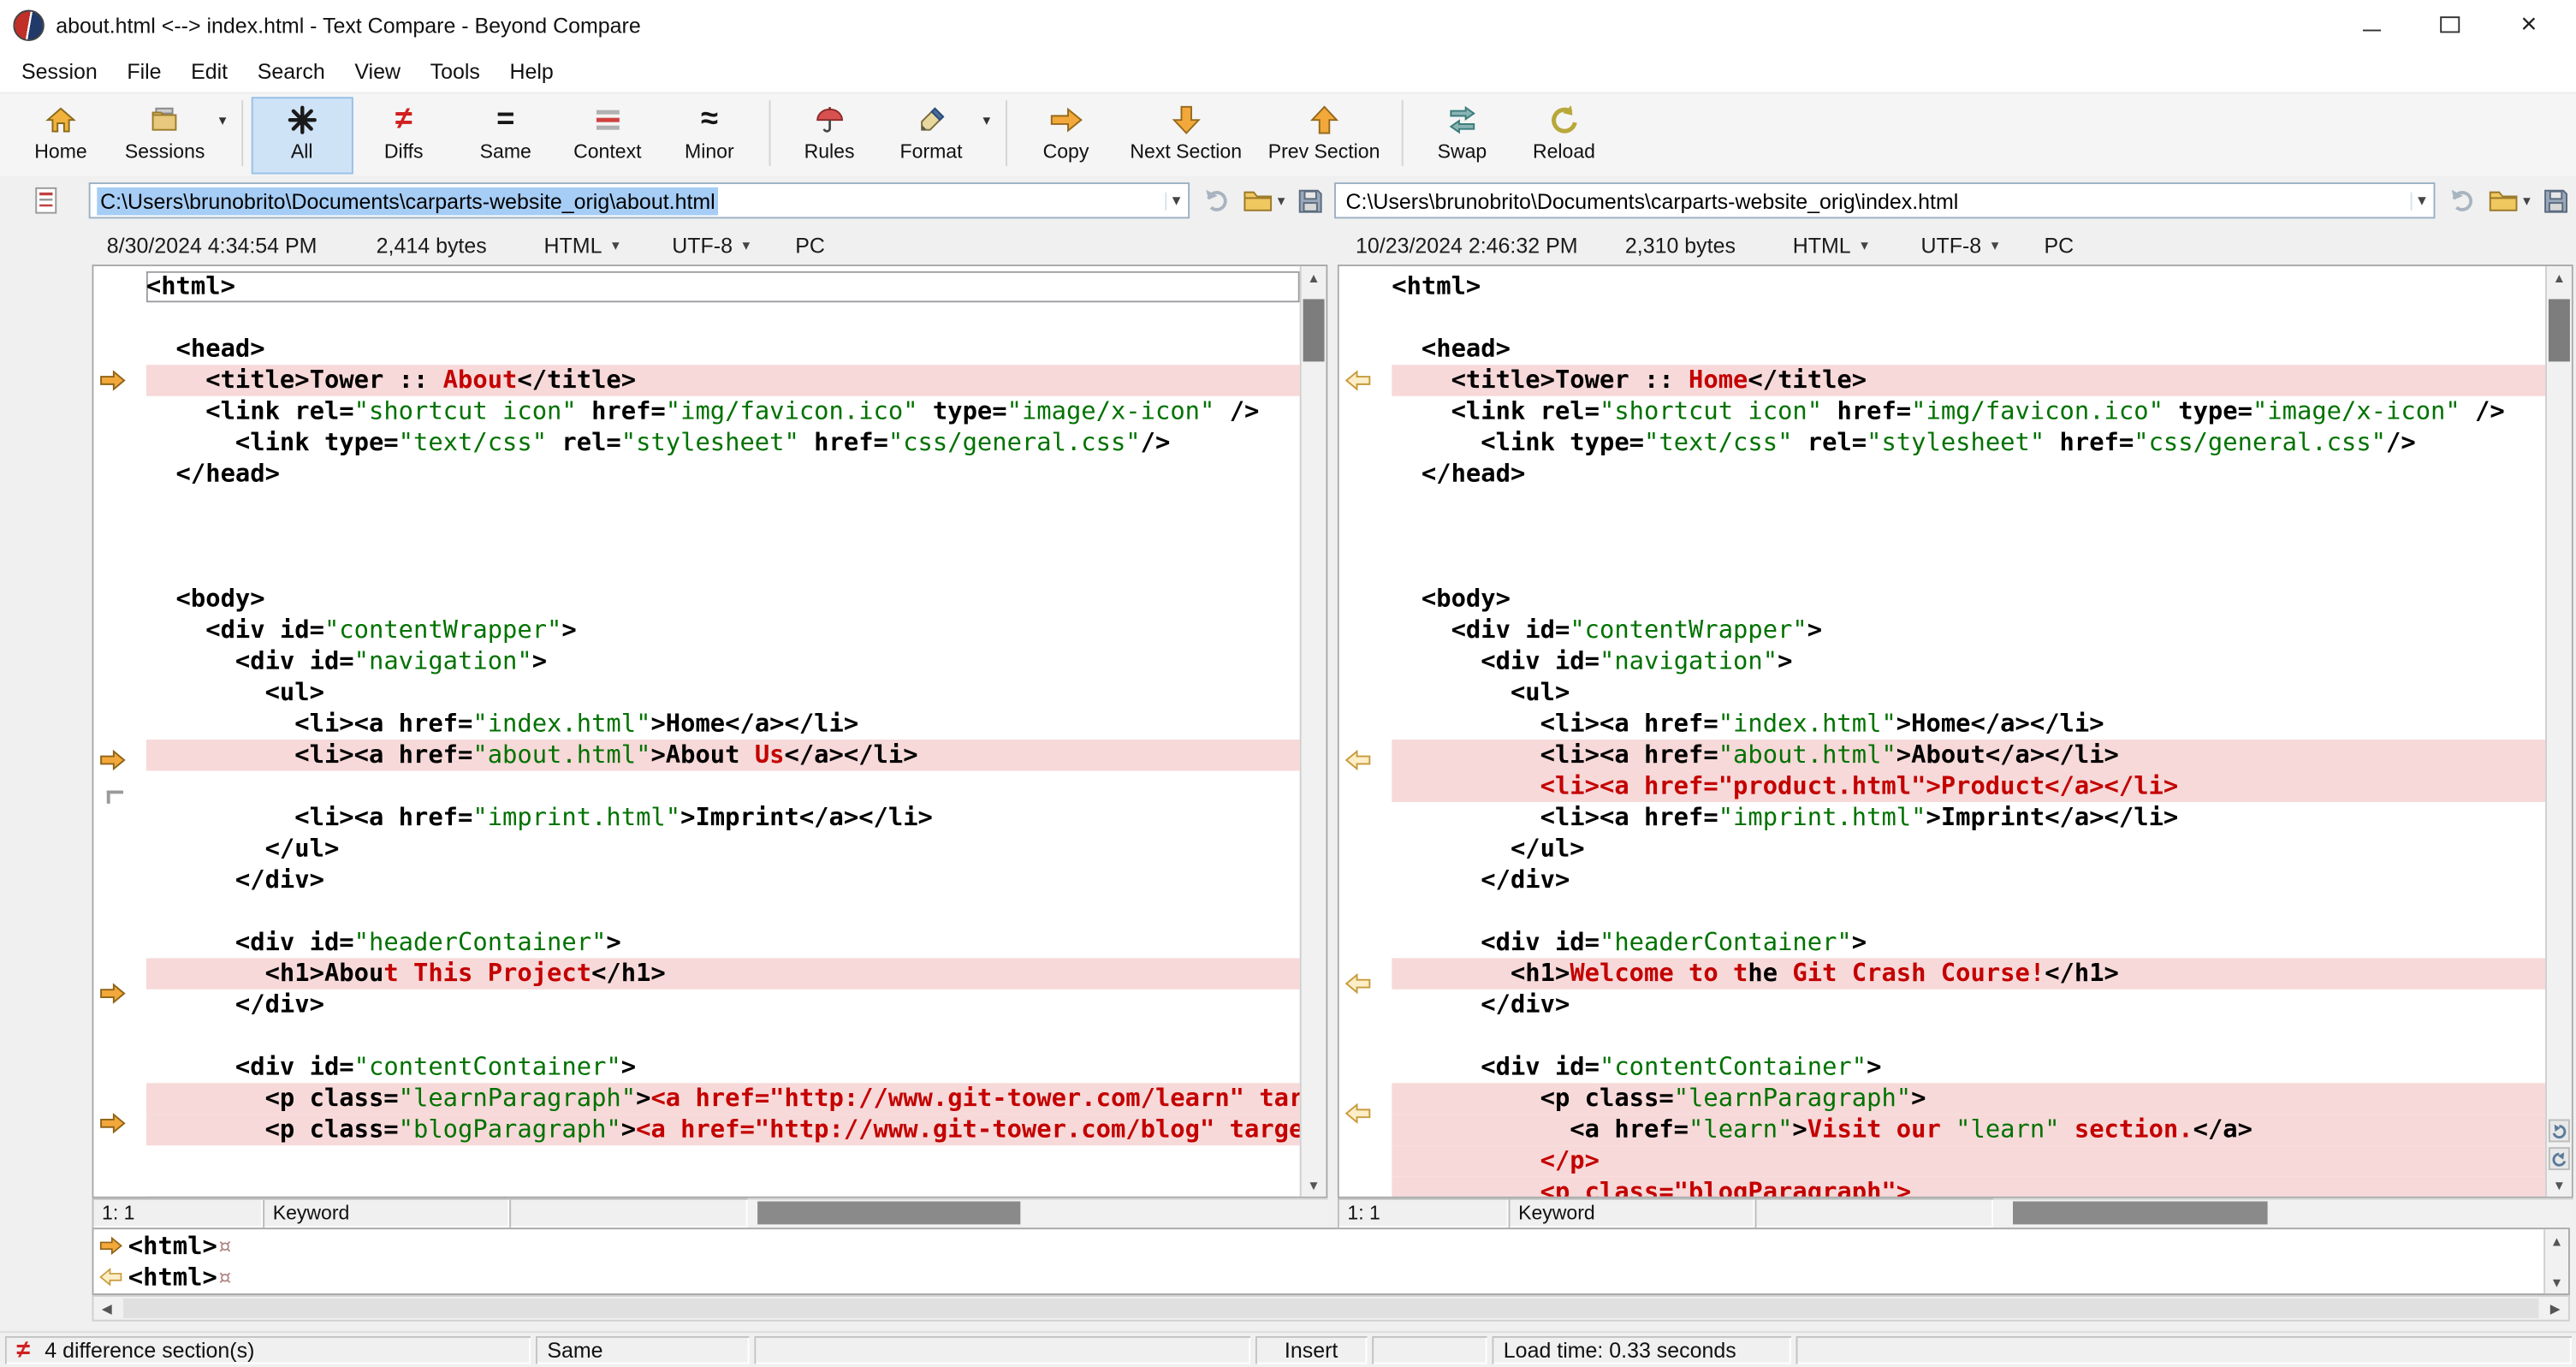 The width and height of the screenshot is (2576, 1367). What do you see at coordinates (2559, 330) in the screenshot?
I see `right-vscrollbar-thumb` at bounding box center [2559, 330].